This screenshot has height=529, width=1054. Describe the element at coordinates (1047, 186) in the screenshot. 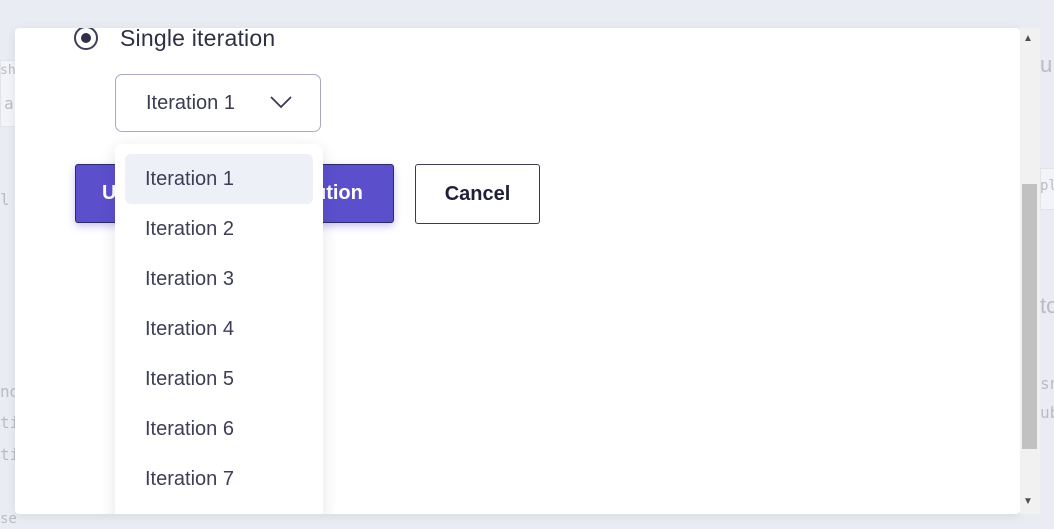

I see `bg-fragment: ple` at that location.